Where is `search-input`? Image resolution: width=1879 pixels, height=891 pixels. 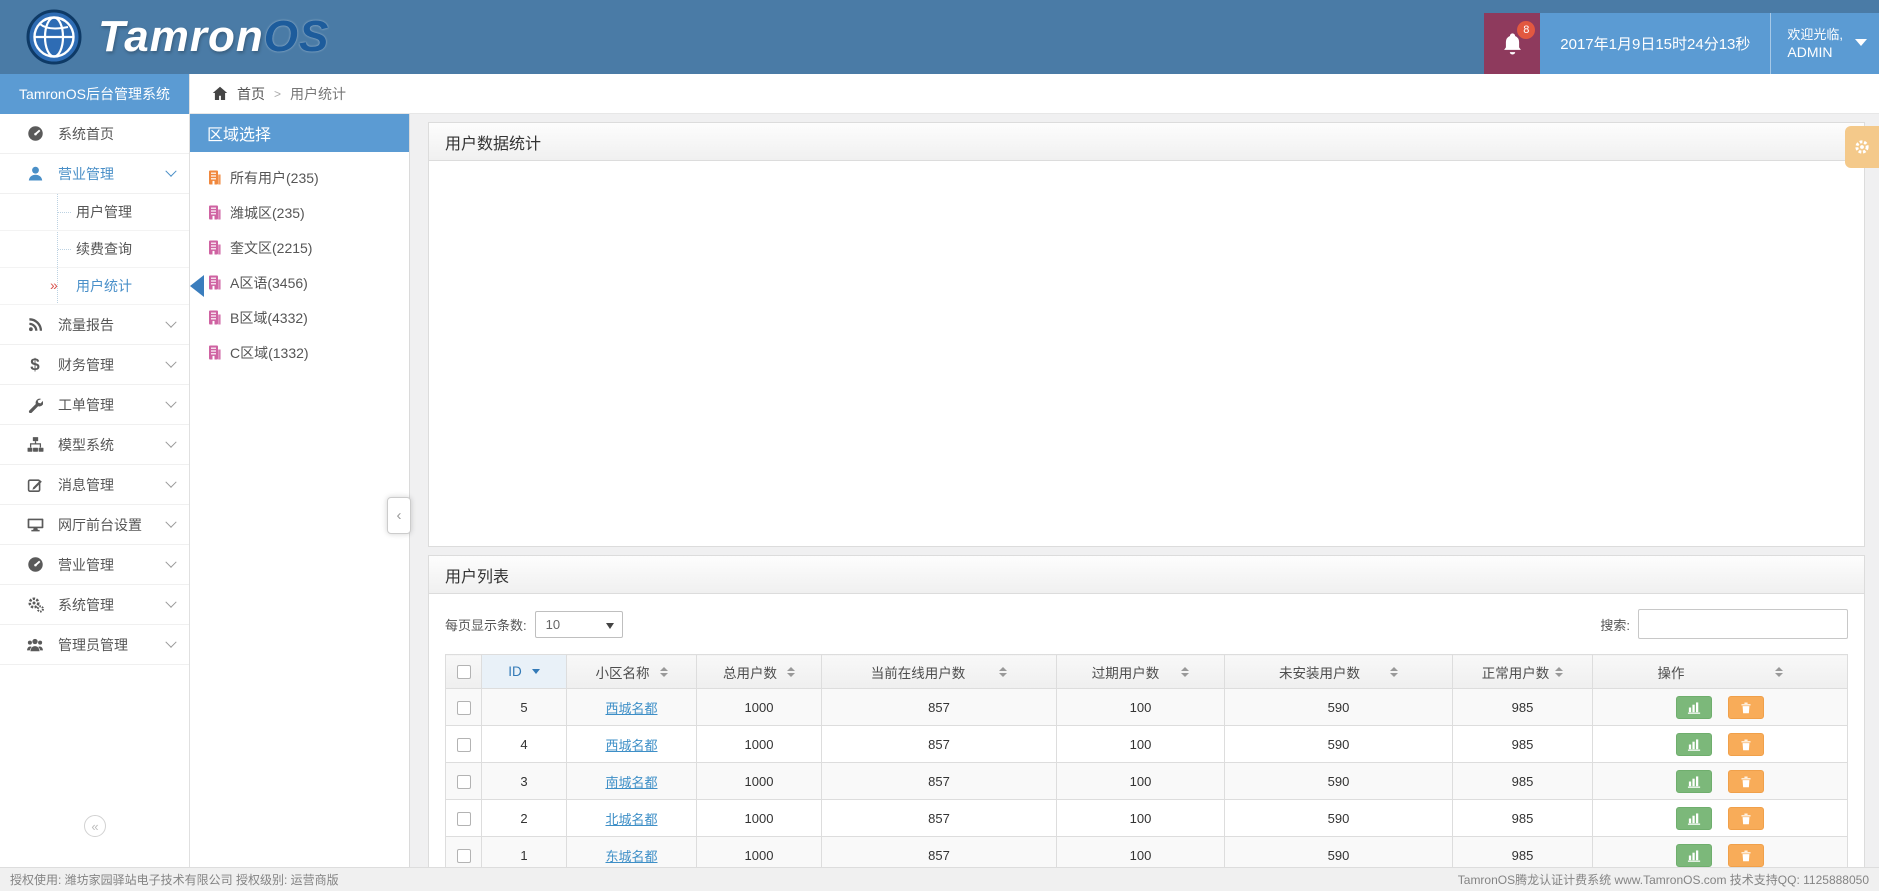
search-input is located at coordinates (1743, 624).